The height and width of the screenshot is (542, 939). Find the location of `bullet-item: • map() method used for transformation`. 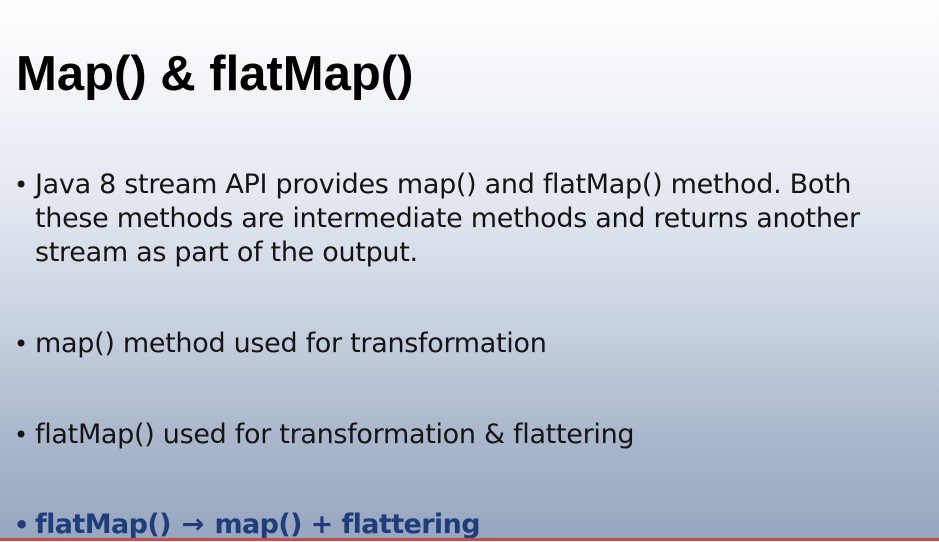

bullet-item: • map() method used for transformation is located at coordinates (280, 344).